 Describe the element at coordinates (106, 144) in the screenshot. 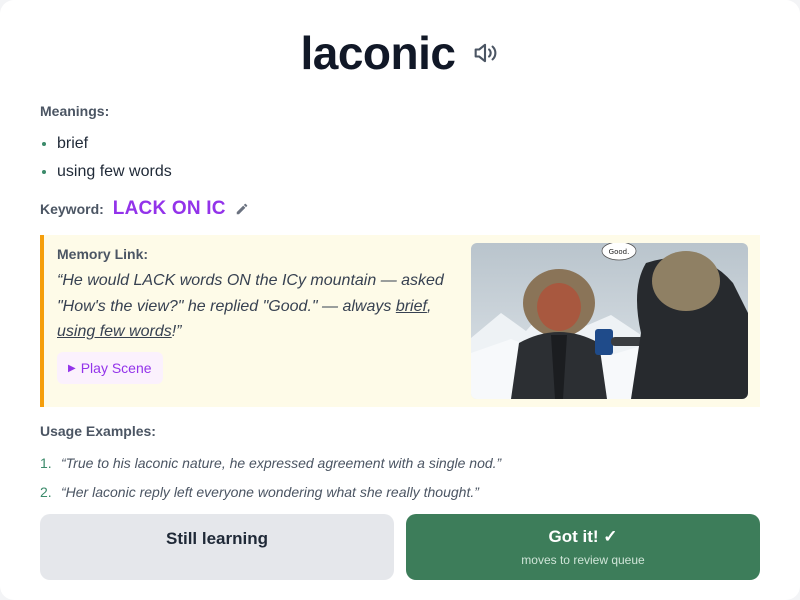

I see `meaning-item: brief` at that location.